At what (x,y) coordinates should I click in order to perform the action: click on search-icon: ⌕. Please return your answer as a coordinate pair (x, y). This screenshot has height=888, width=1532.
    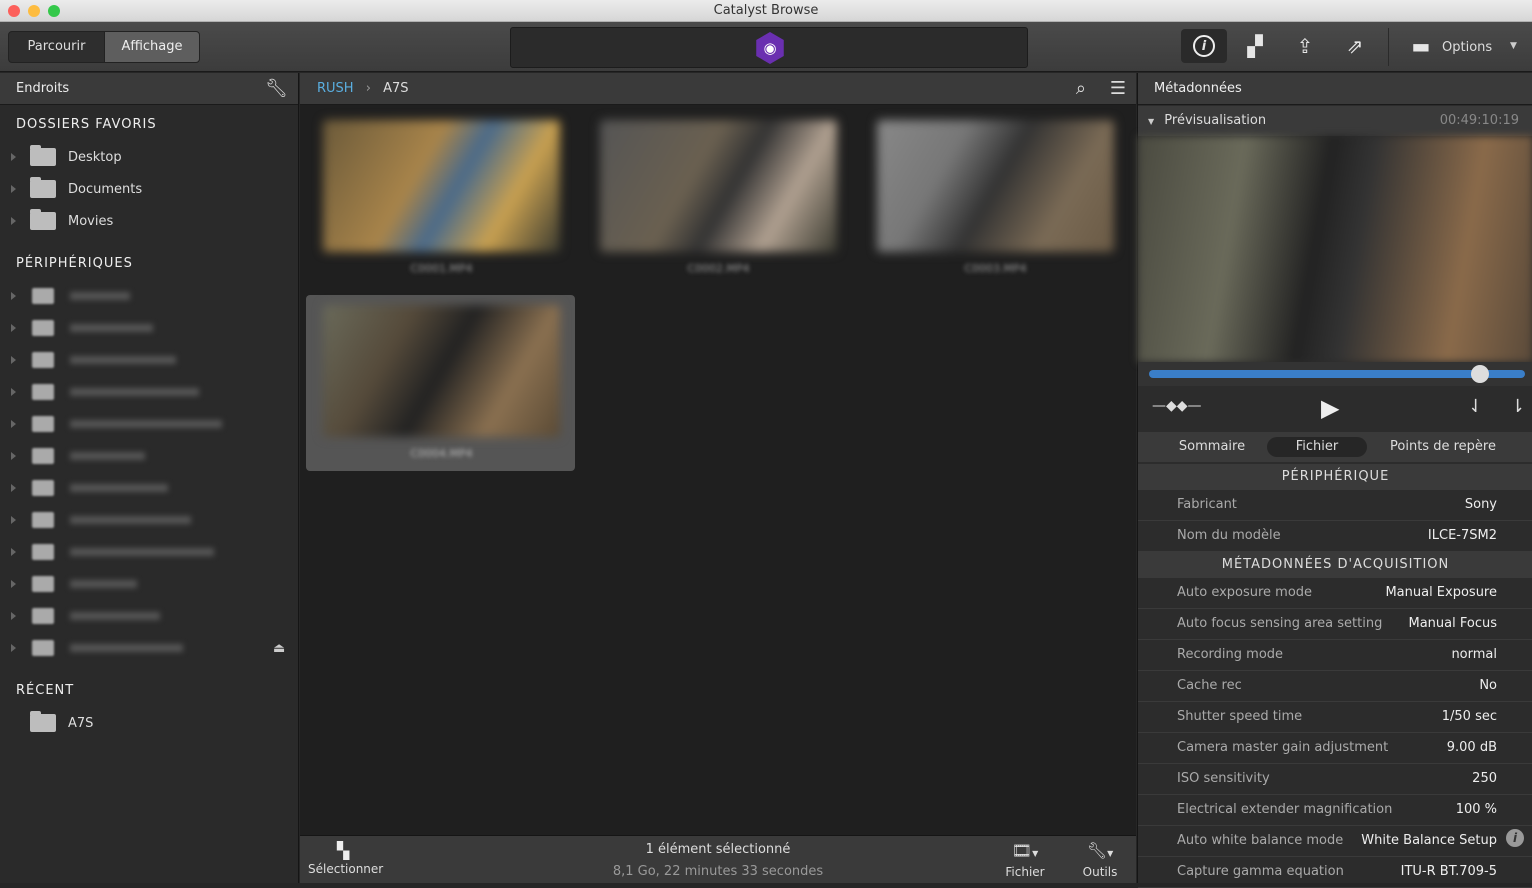
    Looking at the image, I should click on (1081, 89).